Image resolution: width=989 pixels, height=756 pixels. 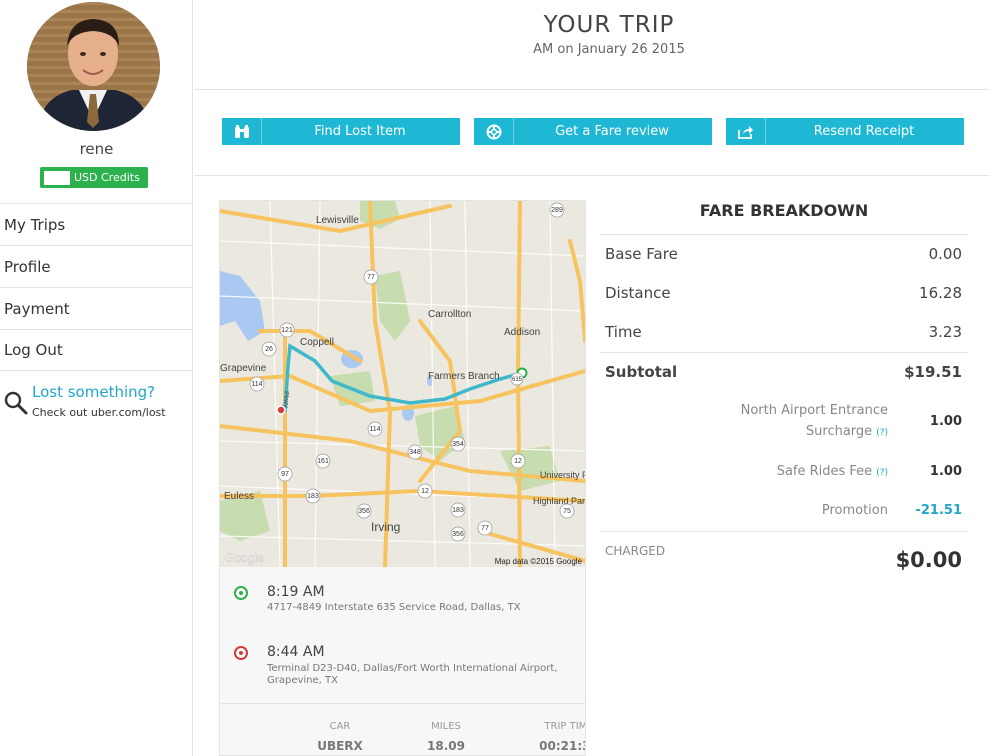 I want to click on svg-text: 75, so click(x=567, y=511).